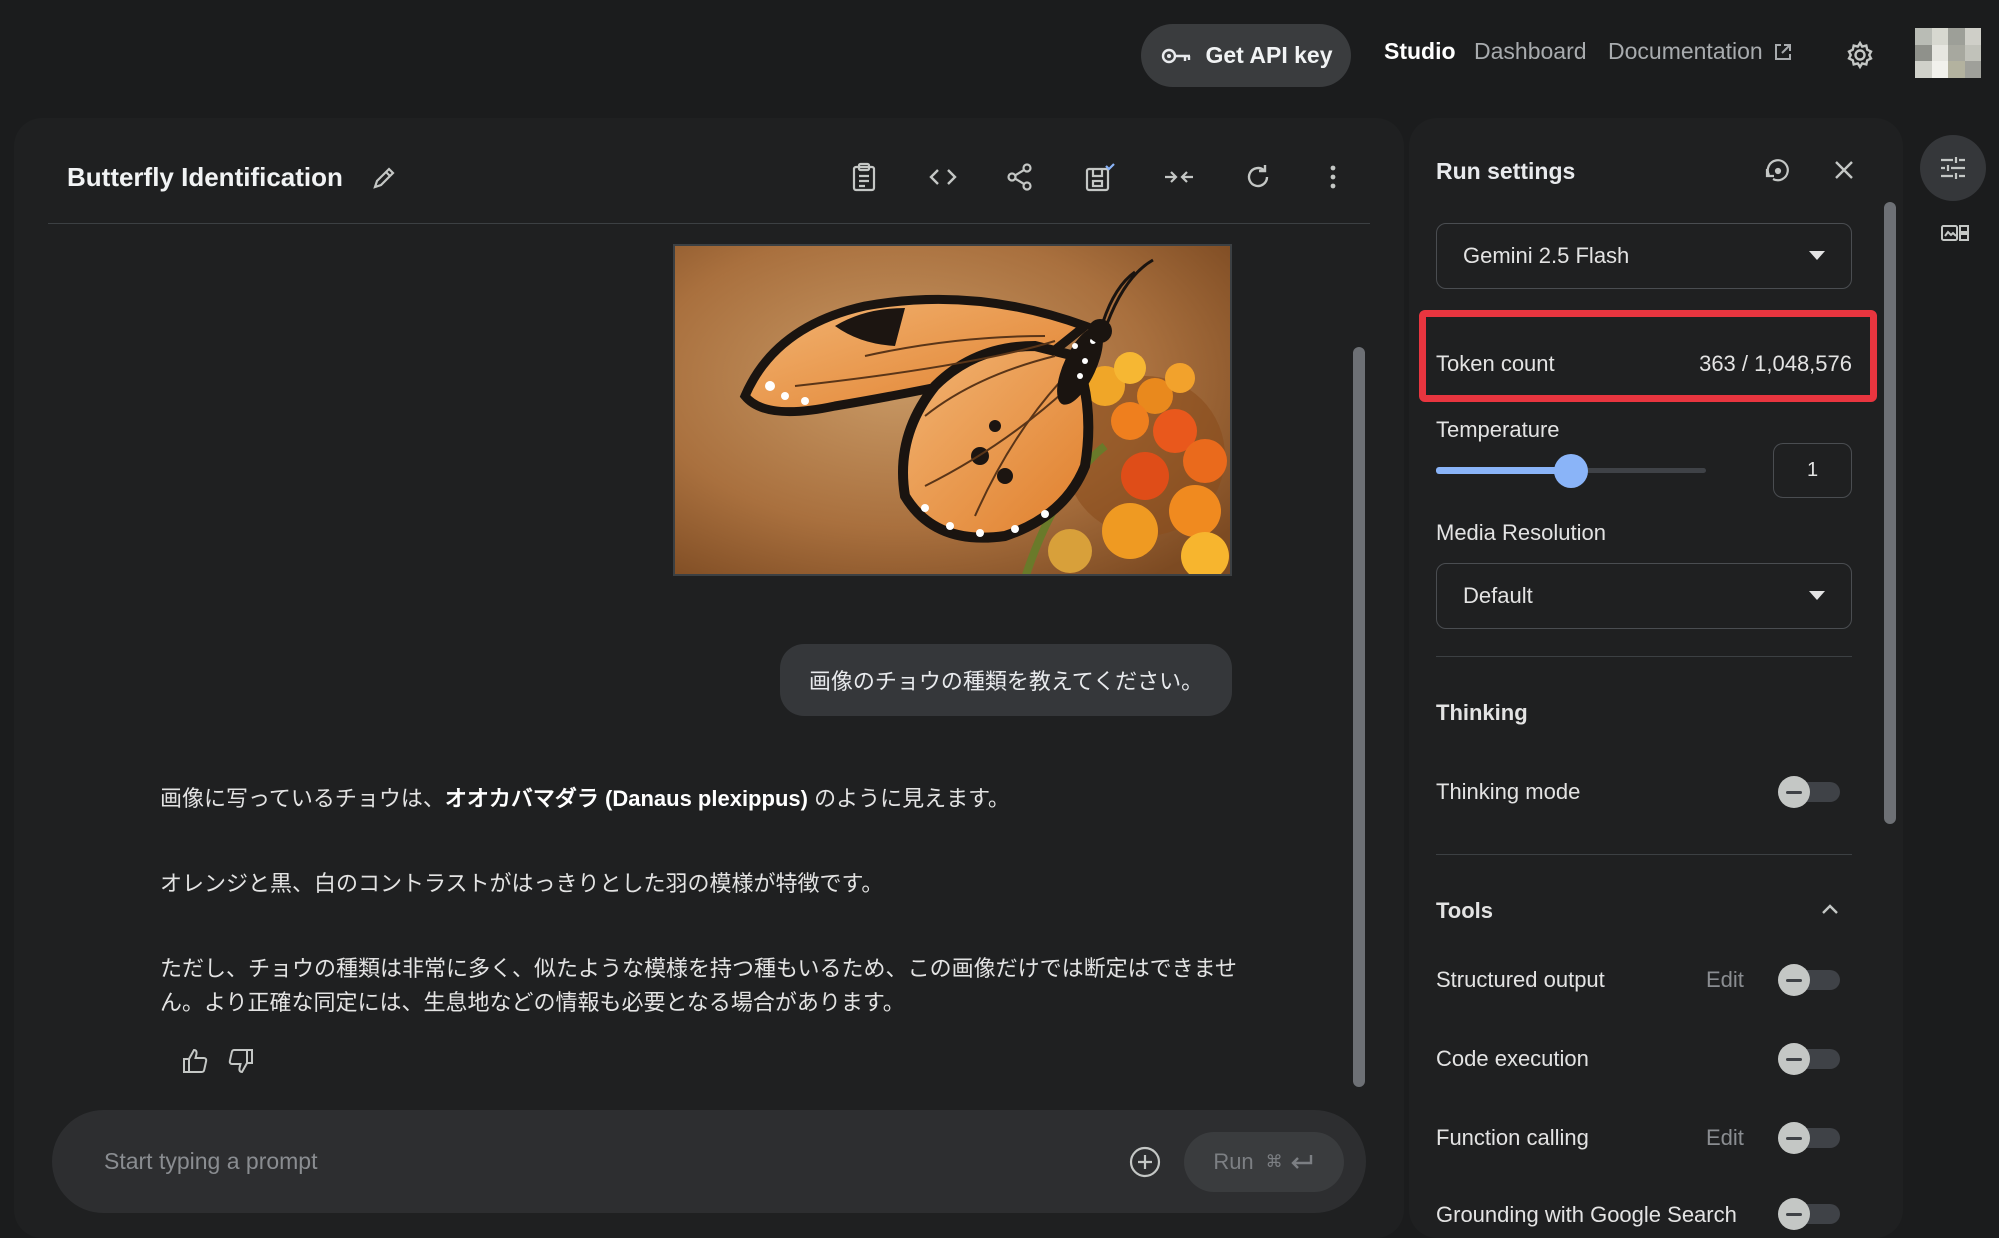  I want to click on structured-output-edit-link: Edit, so click(1725, 980).